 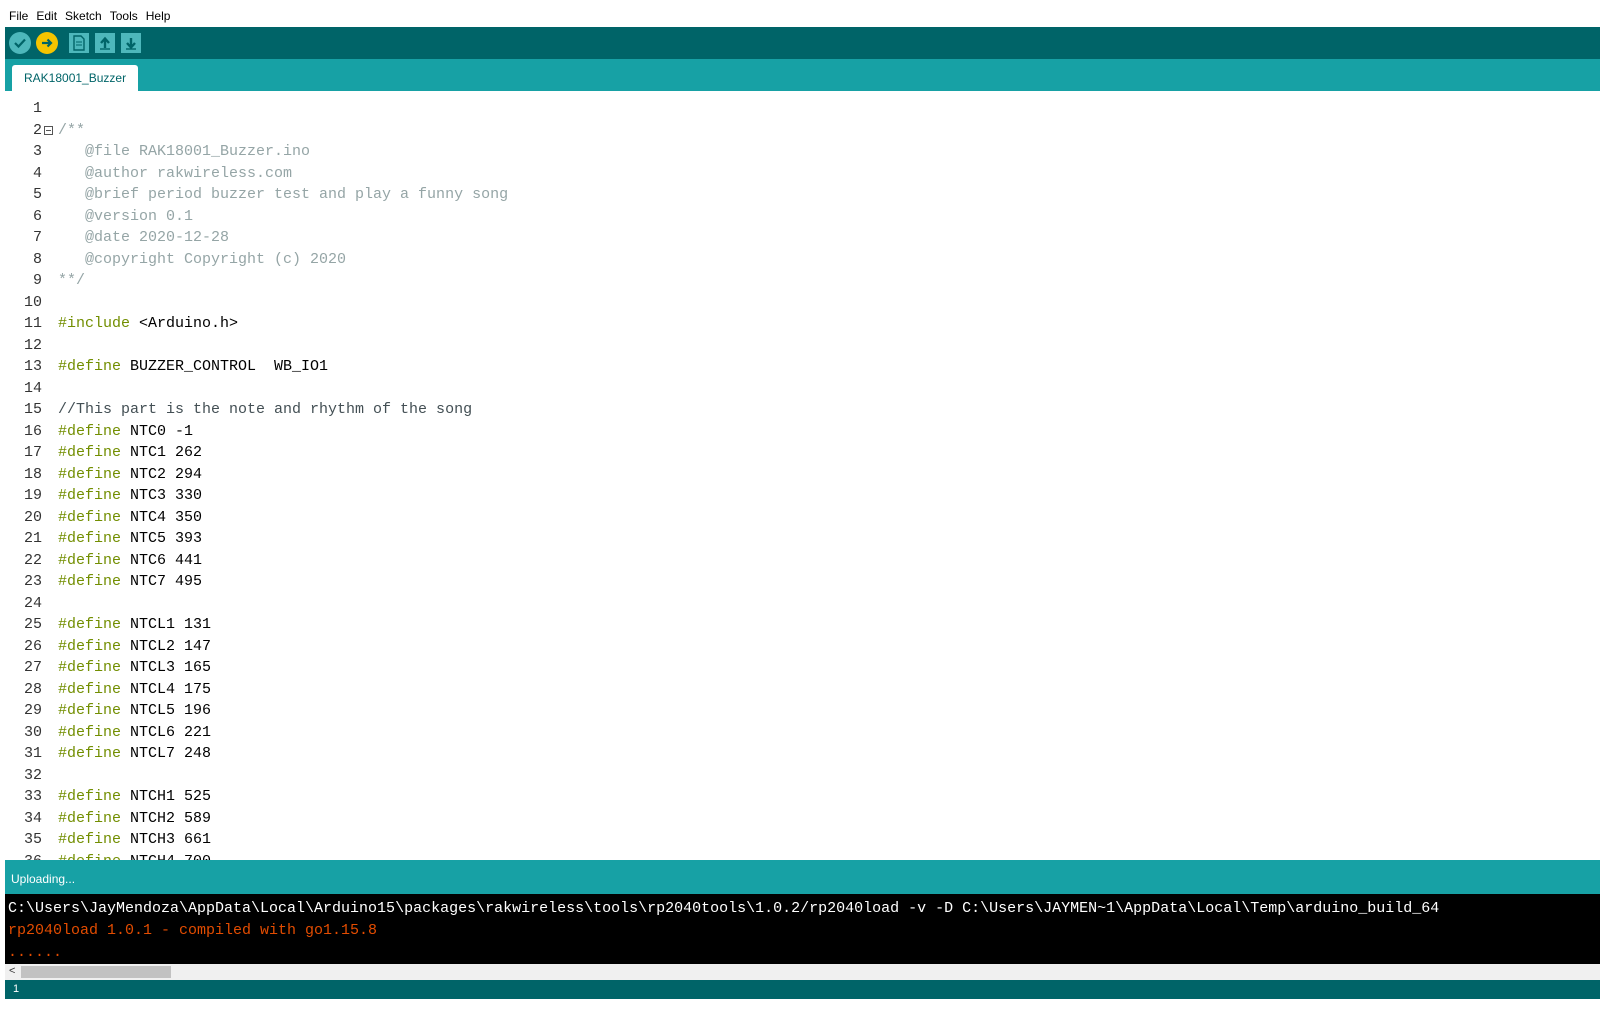 What do you see at coordinates (162, 581) in the screenshot?
I see `code-token: NTC7 495` at bounding box center [162, 581].